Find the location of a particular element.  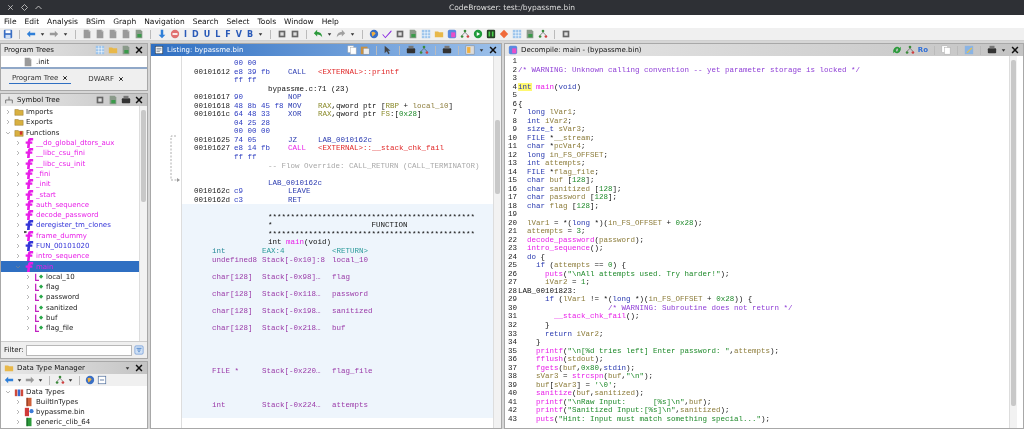

stop-icon is located at coordinates (175, 34).